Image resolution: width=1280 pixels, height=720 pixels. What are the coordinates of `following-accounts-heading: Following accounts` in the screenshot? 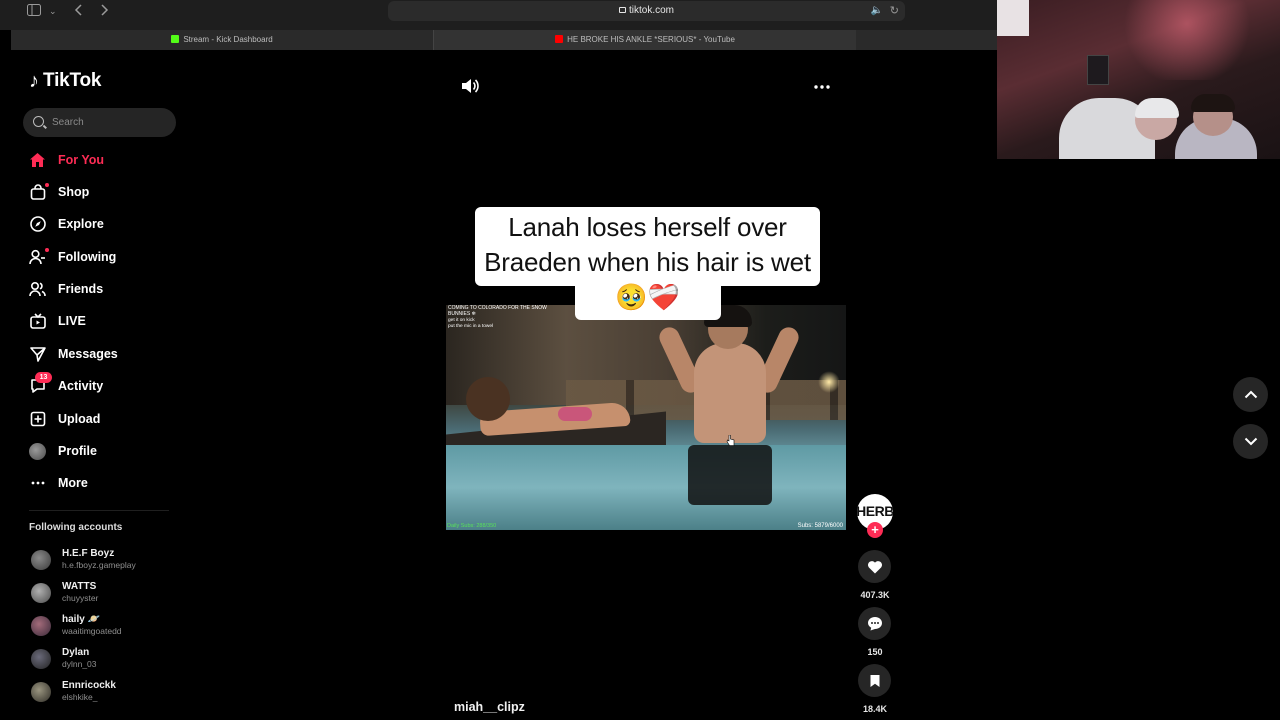 It's located at (76, 527).